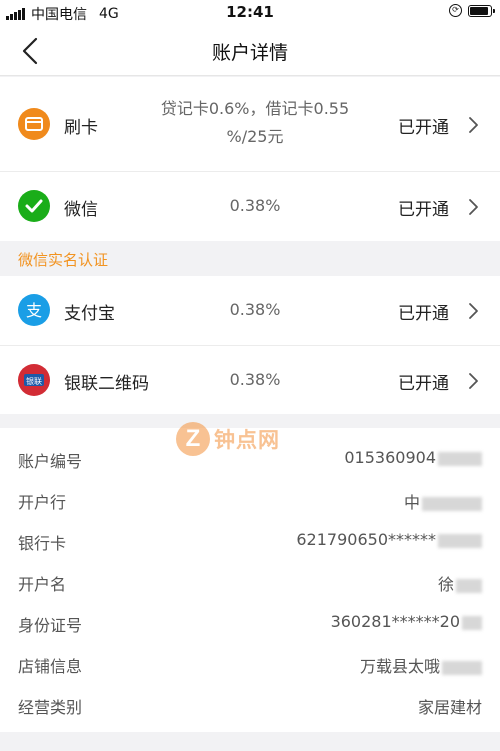 The width and height of the screenshot is (500, 751). What do you see at coordinates (106, 384) in the screenshot?
I see `payment-name: 银联二维码` at bounding box center [106, 384].